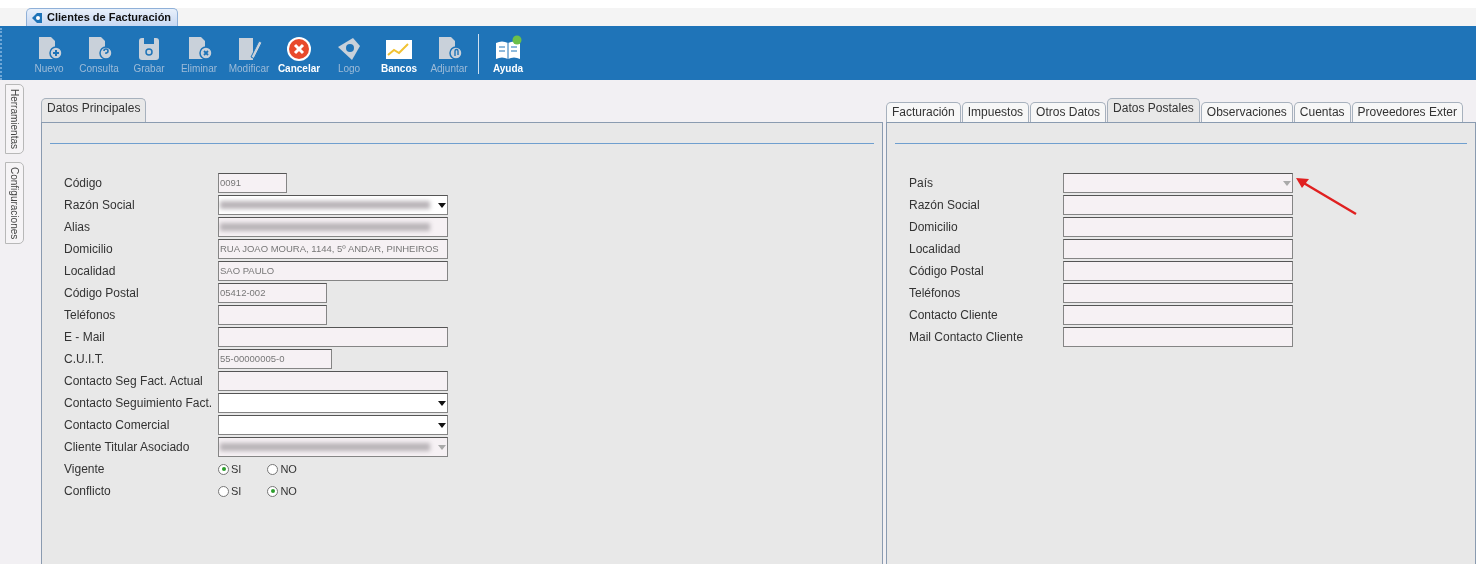  Describe the element at coordinates (1068, 112) in the screenshot. I see `panel-tab: Otros Datos` at that location.